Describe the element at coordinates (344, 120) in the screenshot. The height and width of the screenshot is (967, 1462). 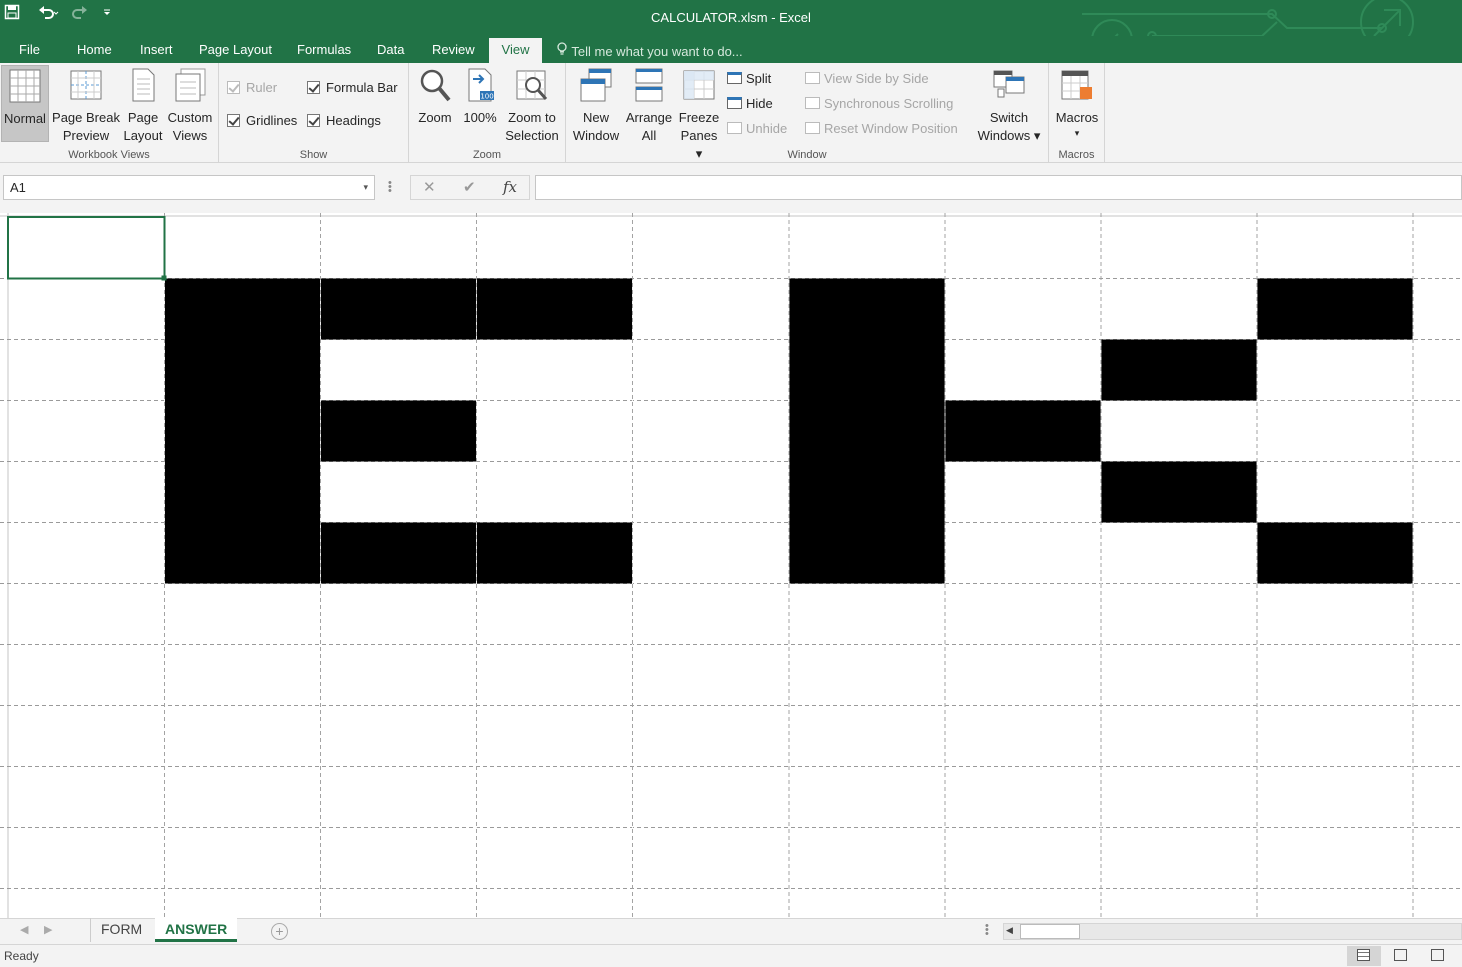
I see `headings-checkbox: Headings` at that location.